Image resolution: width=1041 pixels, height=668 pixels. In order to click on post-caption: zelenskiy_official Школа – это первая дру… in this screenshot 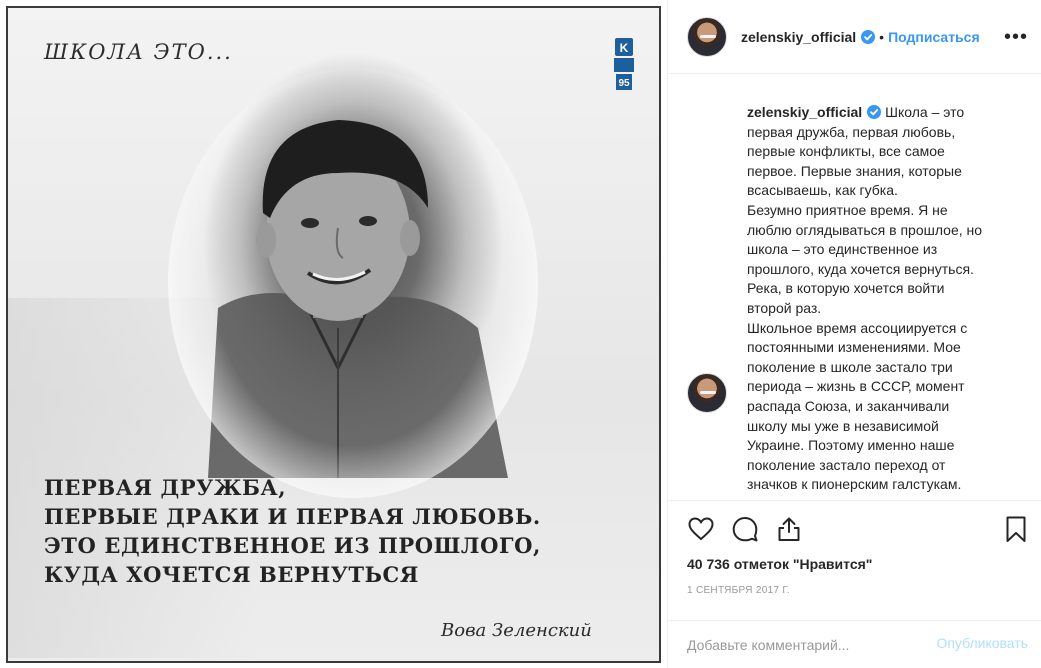, I will do `click(872, 299)`.